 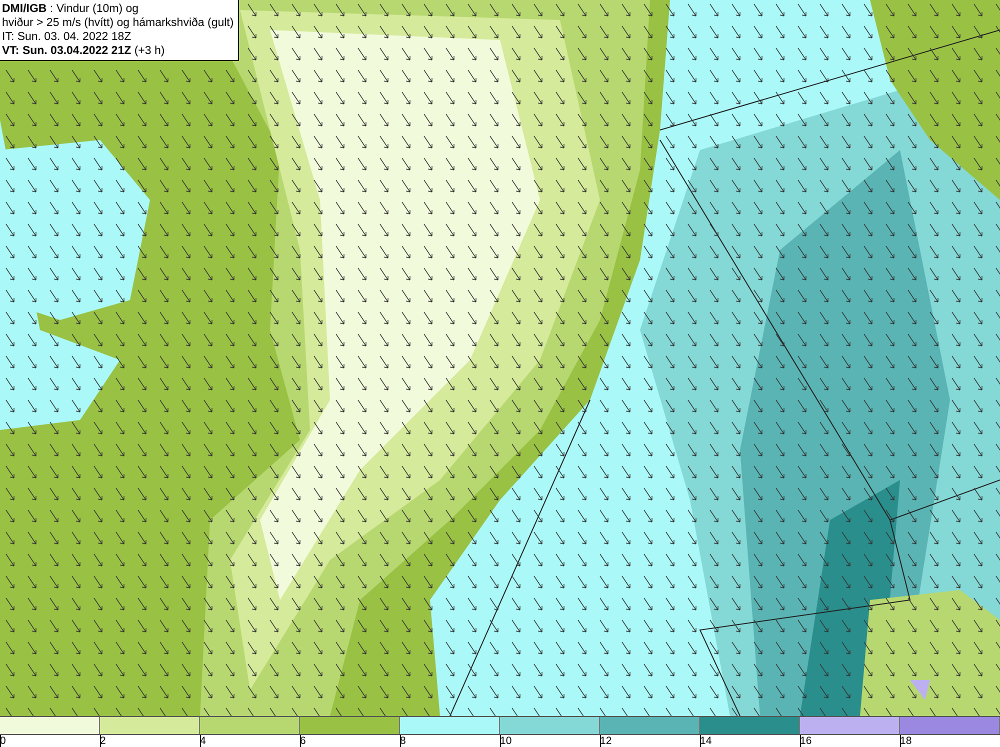 I want to click on header-text: VT: Sun. 03.04.2022 21Z (+3 h), so click(x=84, y=51).